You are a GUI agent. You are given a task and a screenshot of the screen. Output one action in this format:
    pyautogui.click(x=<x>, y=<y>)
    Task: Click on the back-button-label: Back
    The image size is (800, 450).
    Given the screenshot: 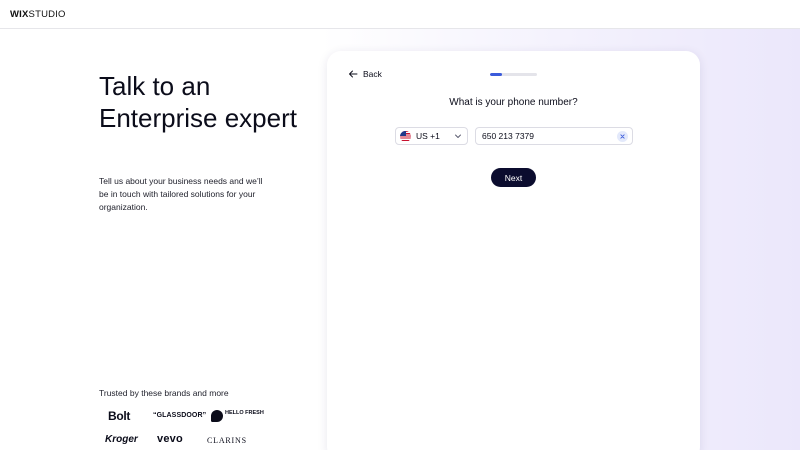 What is the action you would take?
    pyautogui.click(x=372, y=74)
    